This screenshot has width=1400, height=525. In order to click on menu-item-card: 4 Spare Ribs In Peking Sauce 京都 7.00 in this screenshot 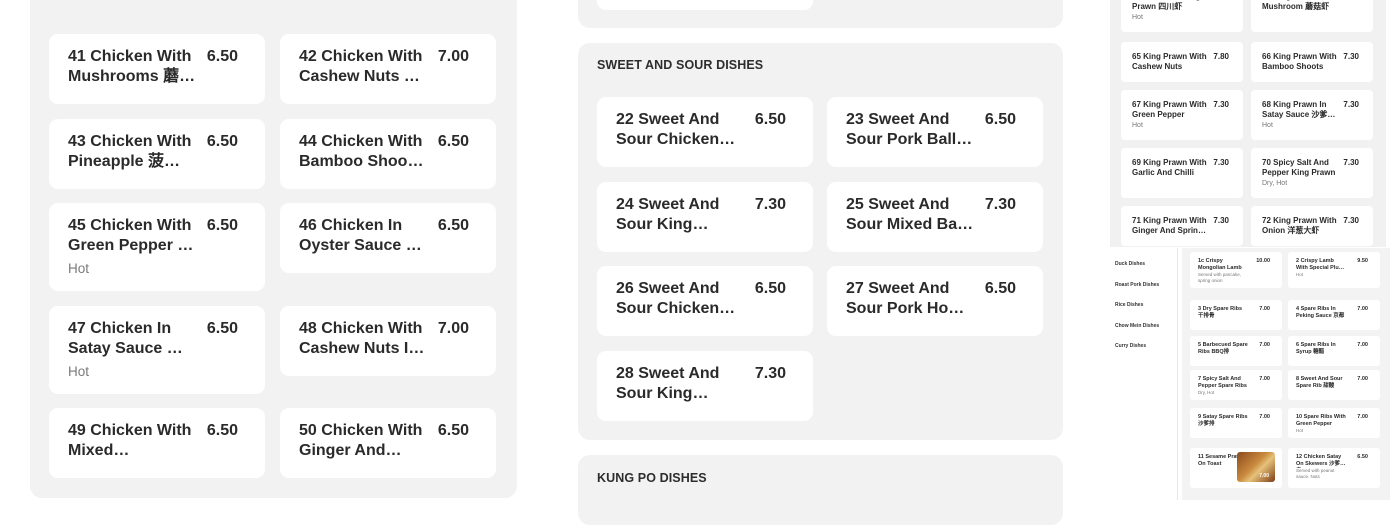, I will do `click(1334, 315)`.